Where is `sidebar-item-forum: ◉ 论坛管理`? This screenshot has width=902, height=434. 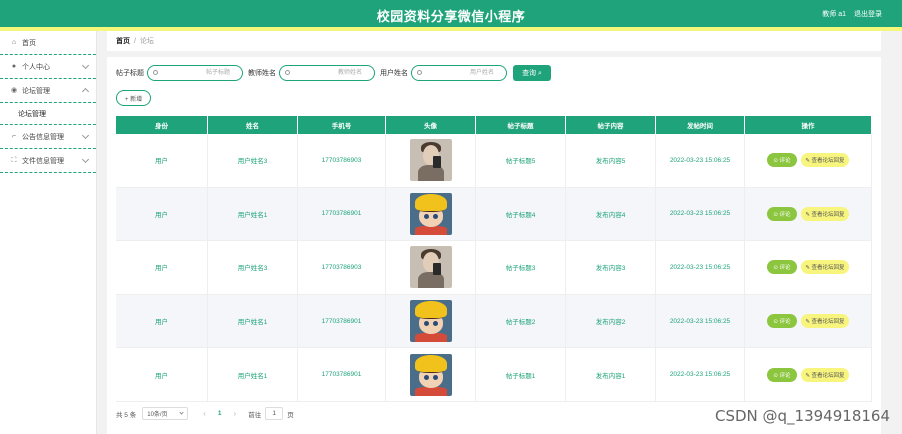
sidebar-item-forum: ◉ 论坛管理 is located at coordinates (48, 91).